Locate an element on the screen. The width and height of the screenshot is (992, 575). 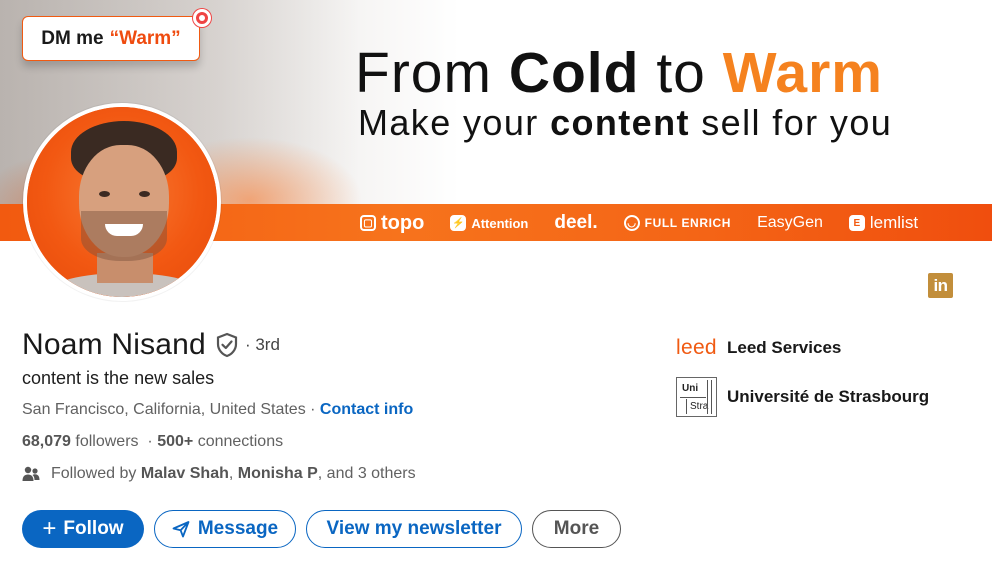
sponsor-fullenrich: ◡ FULL ENRICH is located at coordinates (677, 223).